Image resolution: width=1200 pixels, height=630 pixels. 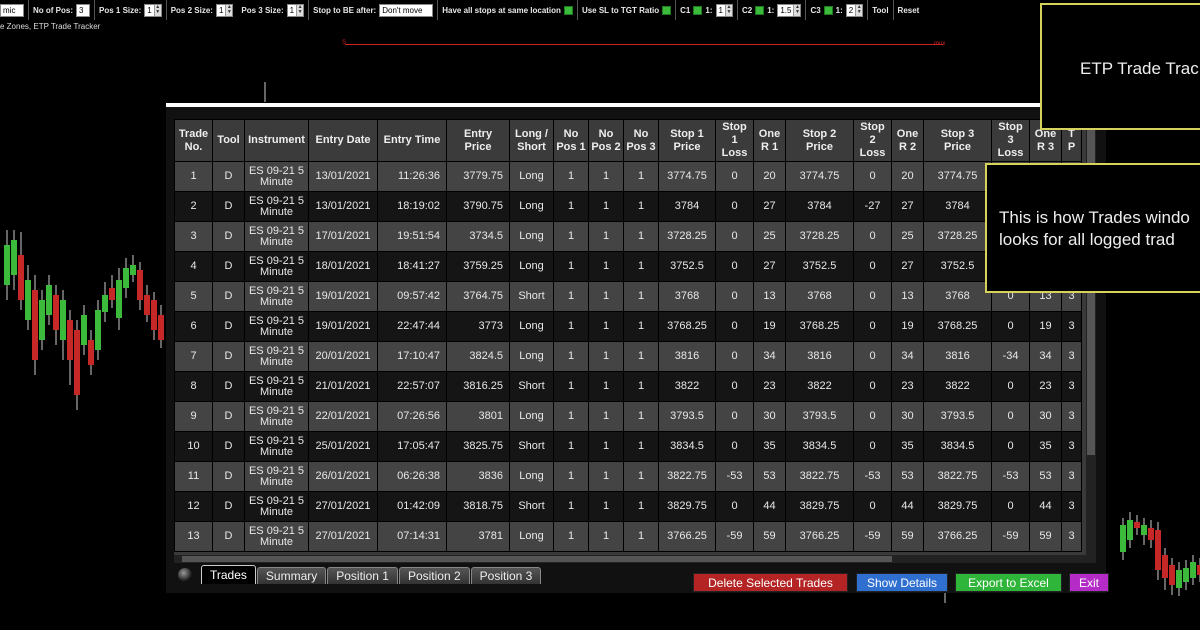 I want to click on pos1-size-stepper: 1 ▲ ▼, so click(x=153, y=10).